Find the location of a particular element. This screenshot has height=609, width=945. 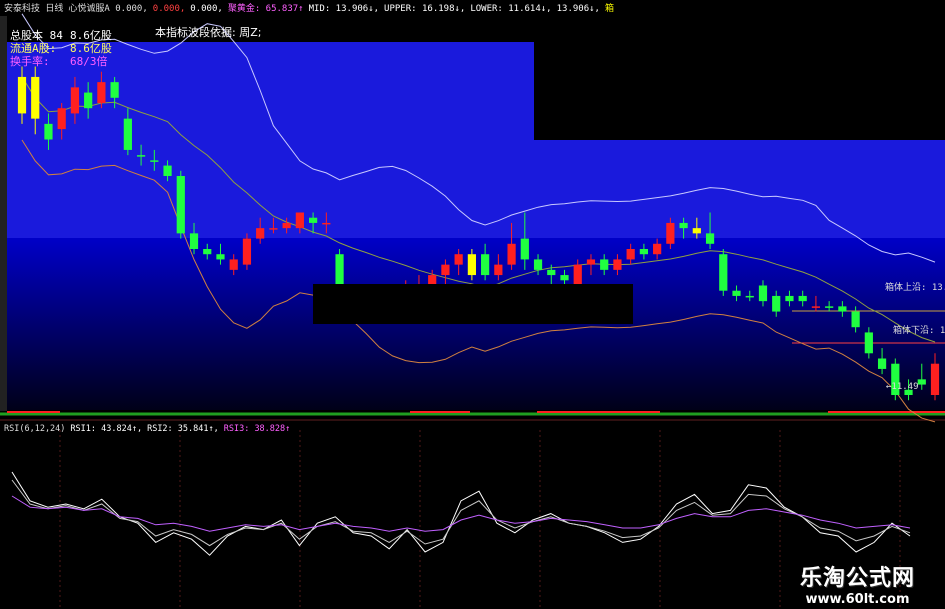

indicator-note: 本指标波段依据: 周Z; is located at coordinates (208, 32).